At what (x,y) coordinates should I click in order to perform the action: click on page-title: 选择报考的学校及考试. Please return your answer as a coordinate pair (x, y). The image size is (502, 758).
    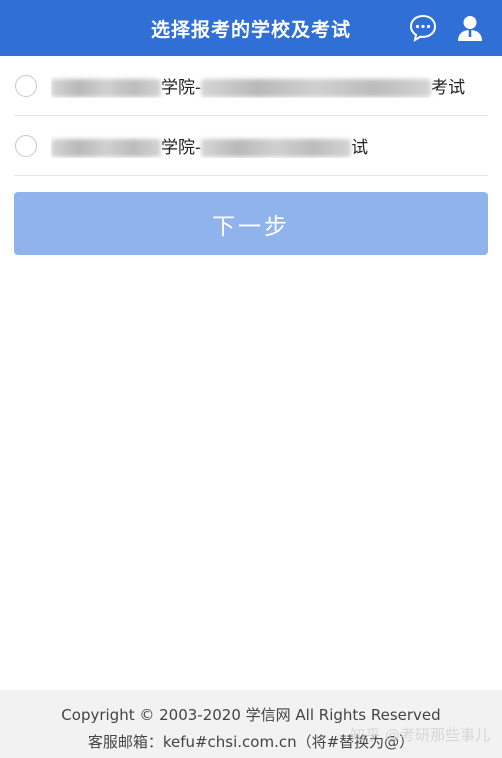
    Looking at the image, I should click on (250, 29).